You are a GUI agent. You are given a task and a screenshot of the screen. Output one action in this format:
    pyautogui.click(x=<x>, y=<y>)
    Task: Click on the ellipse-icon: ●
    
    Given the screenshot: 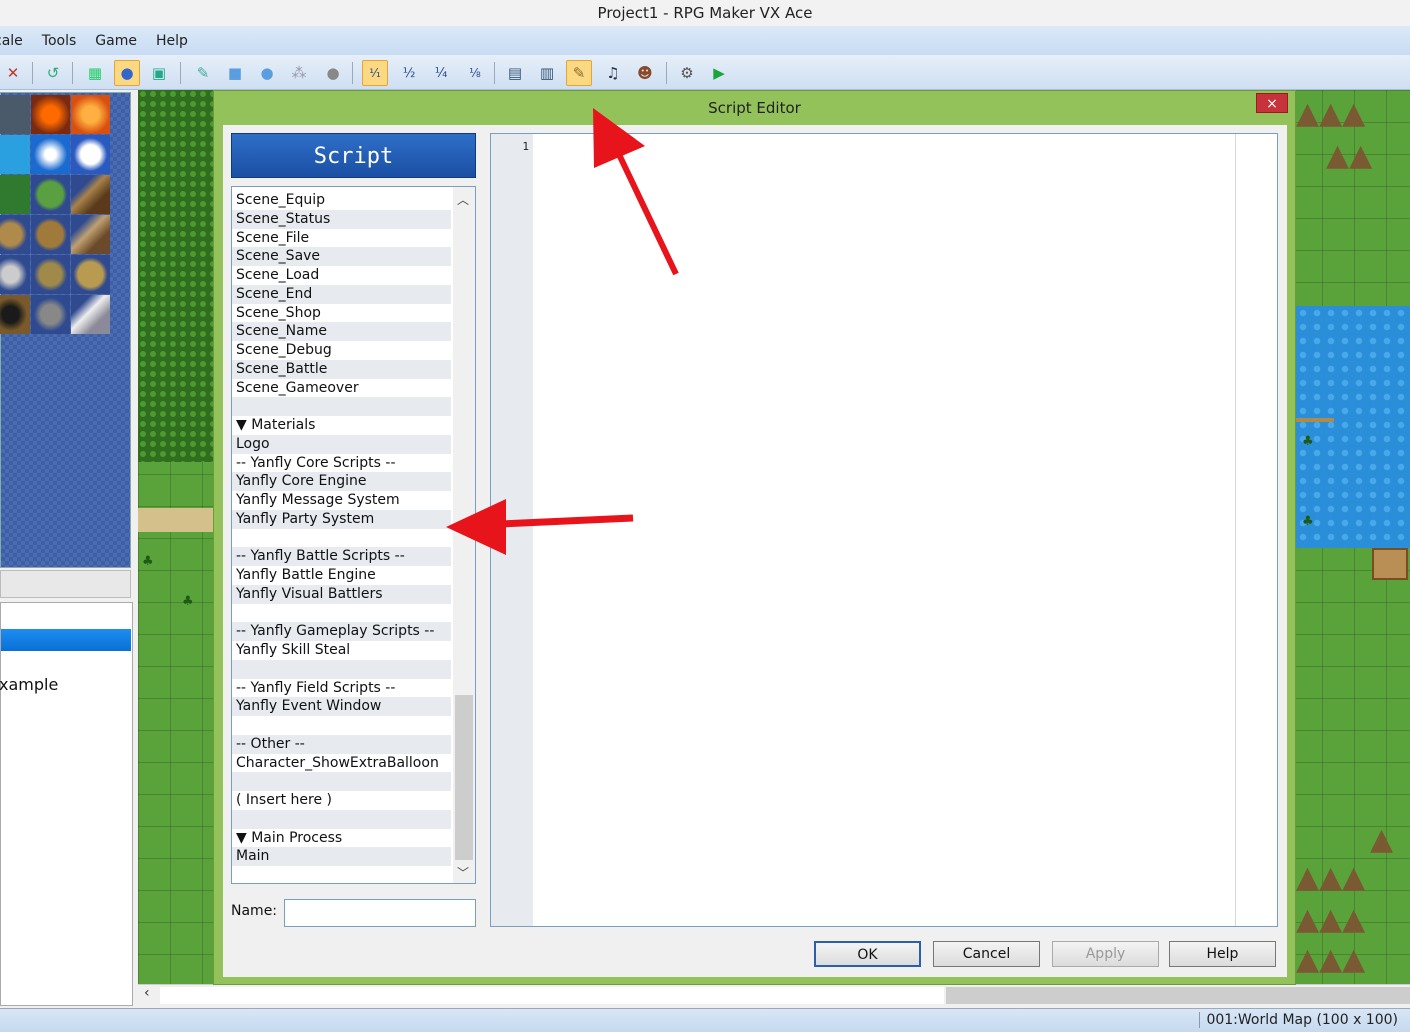 What is the action you would take?
    pyautogui.click(x=267, y=73)
    